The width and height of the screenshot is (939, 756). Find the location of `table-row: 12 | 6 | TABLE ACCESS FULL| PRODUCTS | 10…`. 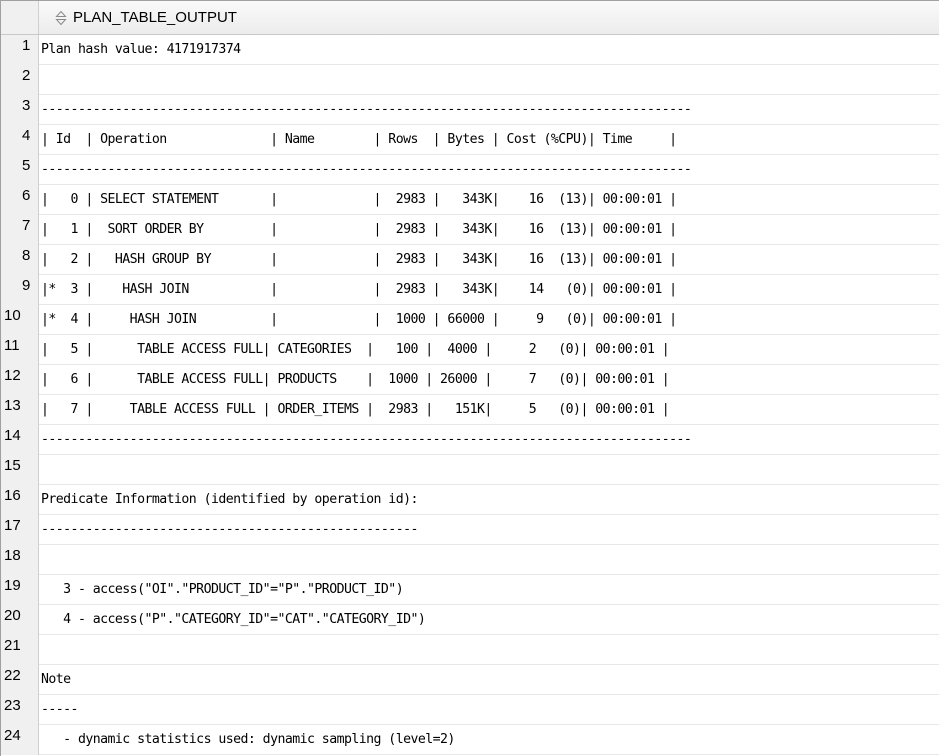

table-row: 12 | 6 | TABLE ACCESS FULL| PRODUCTS | 10… is located at coordinates (470, 380).